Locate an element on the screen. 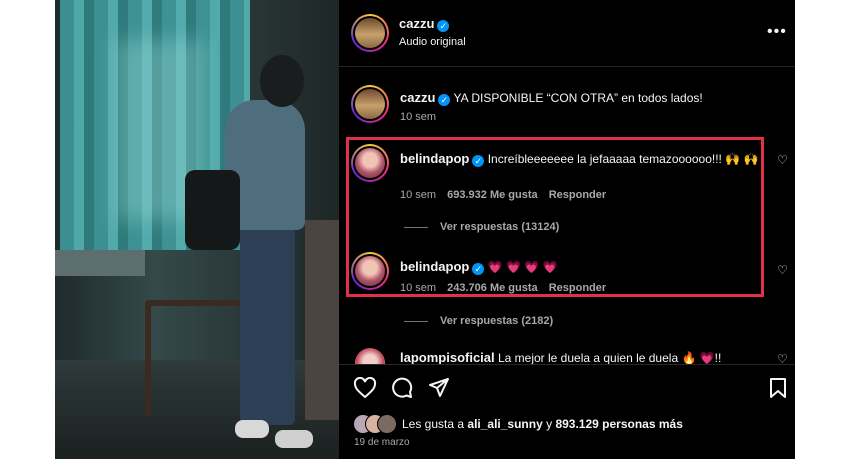  video-shelf is located at coordinates (322, 320).